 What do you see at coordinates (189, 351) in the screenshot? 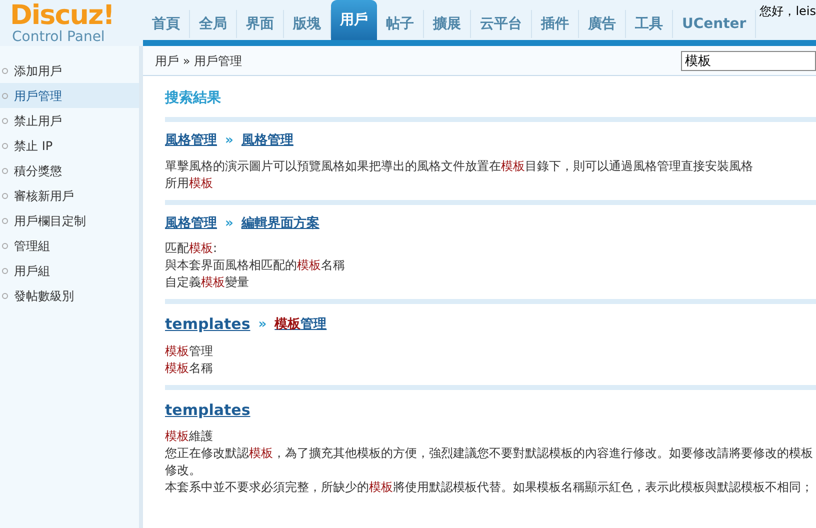
I see `result-text: 模板管理` at bounding box center [189, 351].